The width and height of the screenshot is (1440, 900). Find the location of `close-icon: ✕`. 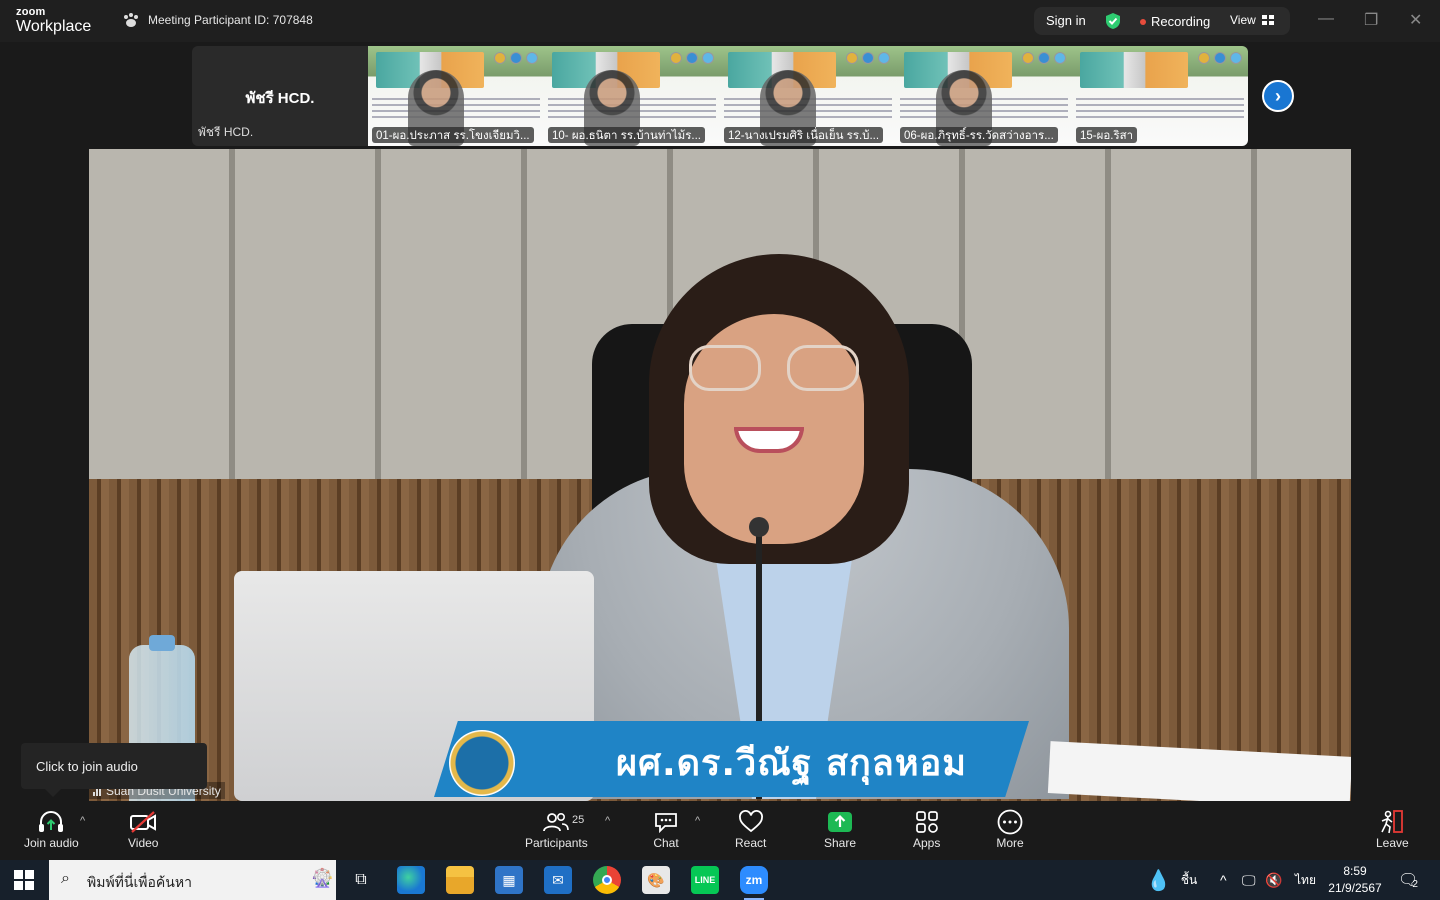

close-icon: ✕ is located at coordinates (1415, 20).